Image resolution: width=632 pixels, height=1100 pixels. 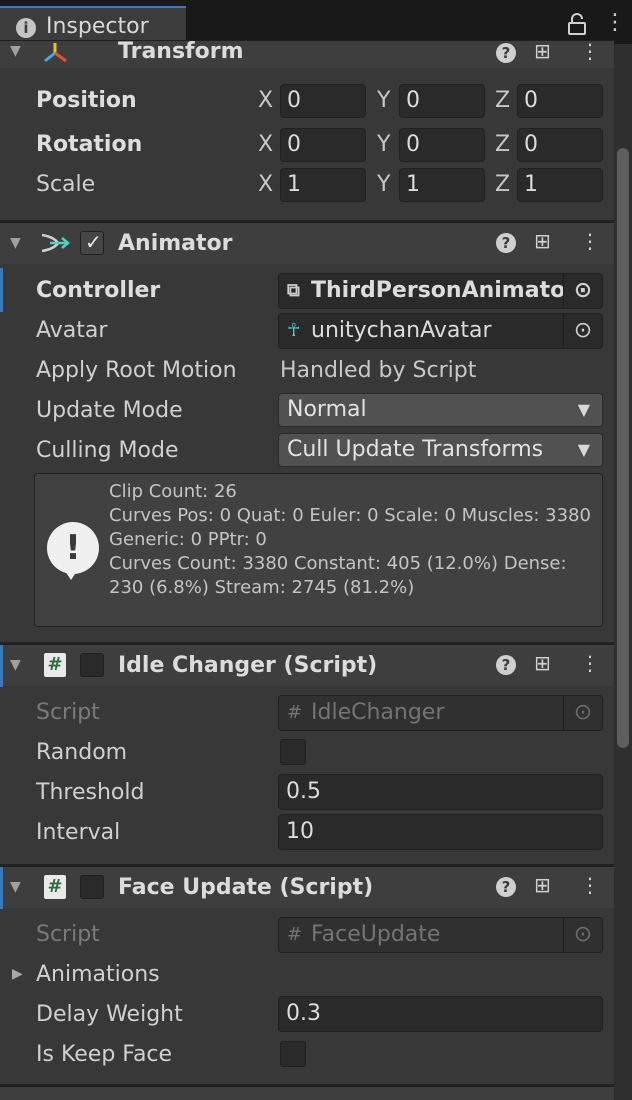 What do you see at coordinates (136, 370) in the screenshot?
I see `apply-root-motion-label: Apply Root Motion` at bounding box center [136, 370].